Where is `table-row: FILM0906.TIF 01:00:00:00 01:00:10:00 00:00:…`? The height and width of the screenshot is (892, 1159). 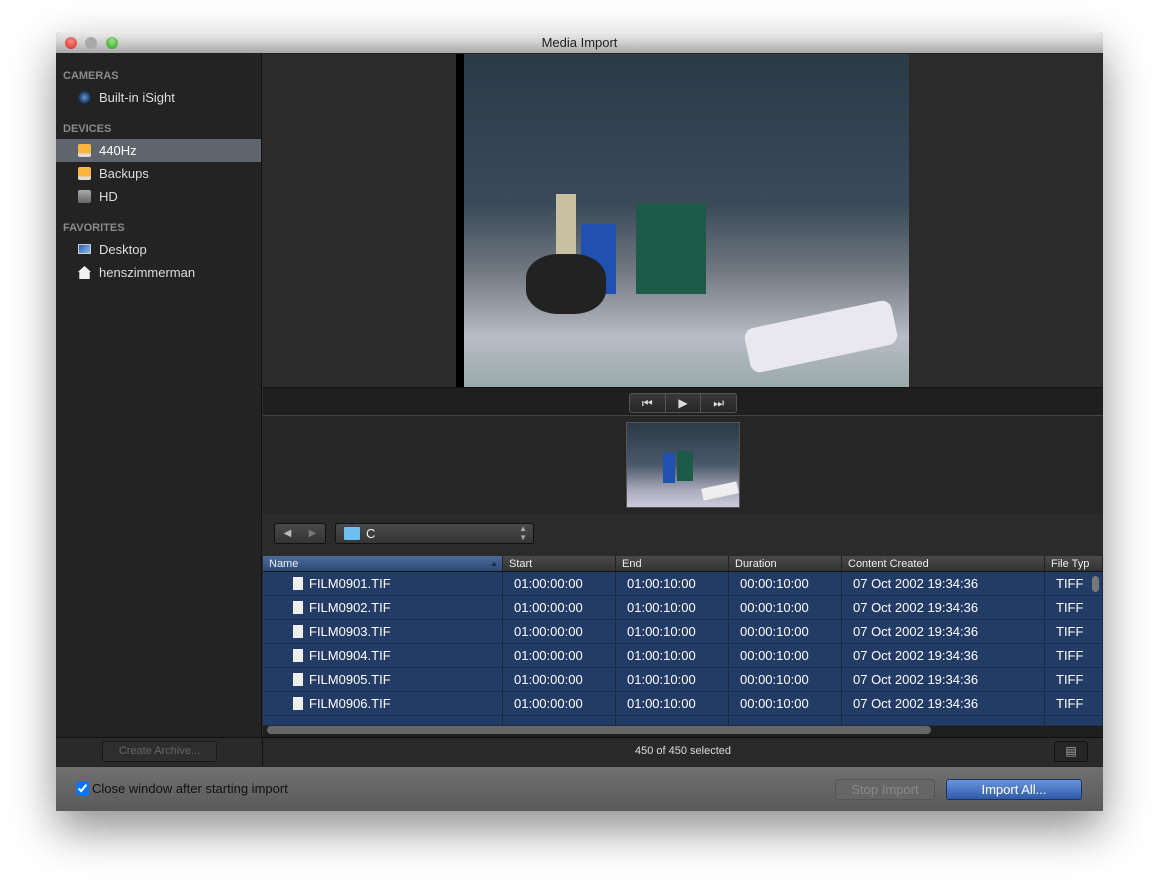
table-row: FILM0906.TIF 01:00:00:00 01:00:10:00 00:00:… is located at coordinates (683, 704).